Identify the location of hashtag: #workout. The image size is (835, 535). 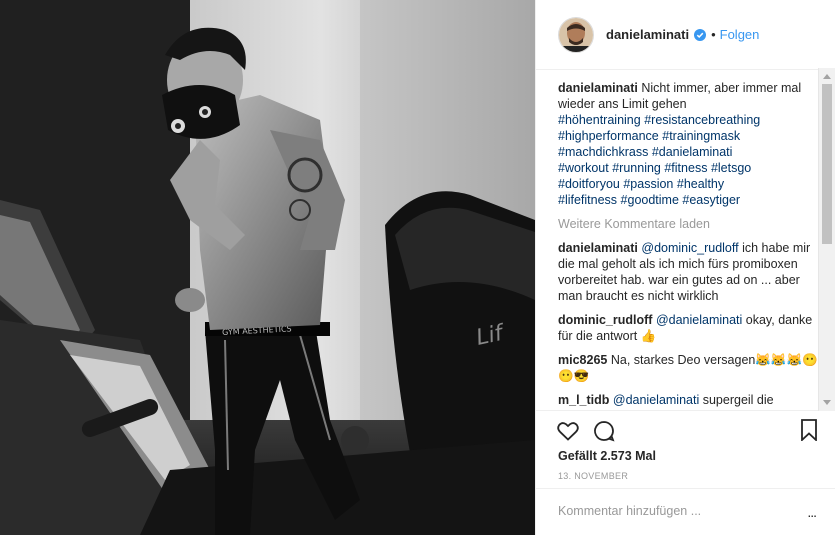
(583, 168).